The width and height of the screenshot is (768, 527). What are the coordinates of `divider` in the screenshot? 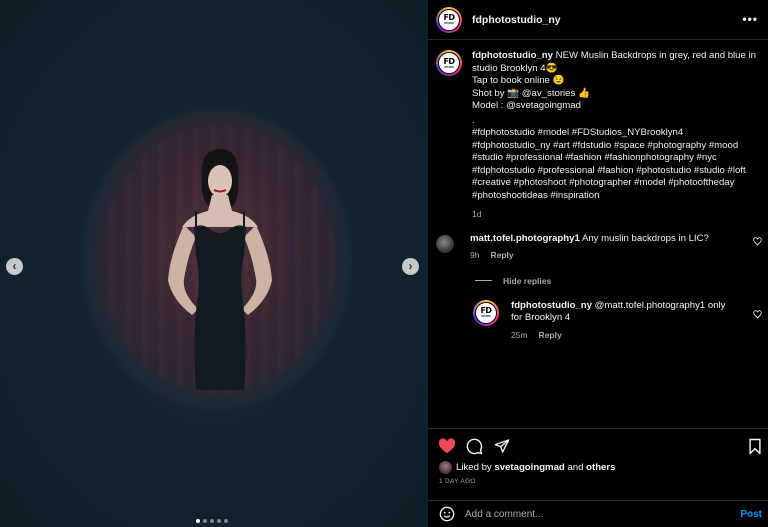 It's located at (483, 280).